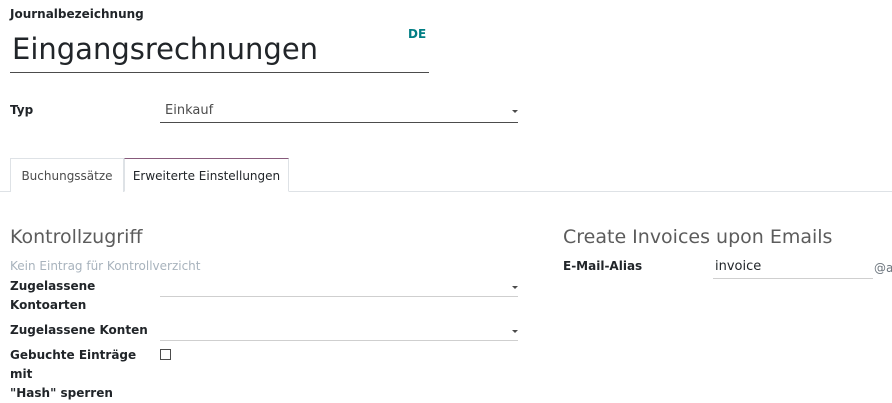 The image size is (892, 403). Describe the element at coordinates (698, 237) in the screenshot. I see `emails-section-title: Create Invoices upon Emails` at that location.